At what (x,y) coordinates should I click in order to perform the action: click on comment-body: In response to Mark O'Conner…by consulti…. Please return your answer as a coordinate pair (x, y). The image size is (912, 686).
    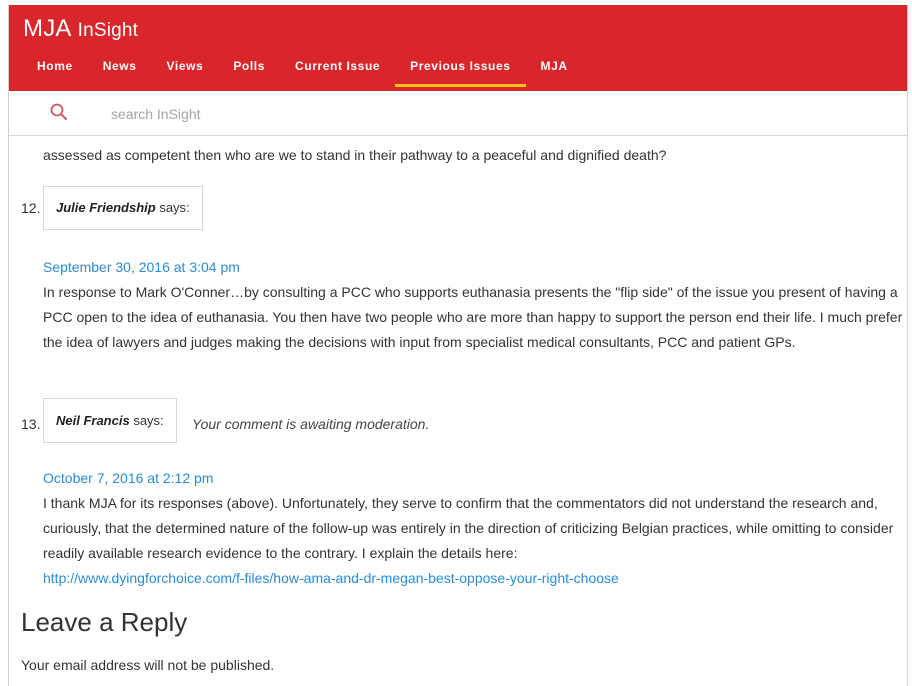
    Looking at the image, I should click on (473, 317).